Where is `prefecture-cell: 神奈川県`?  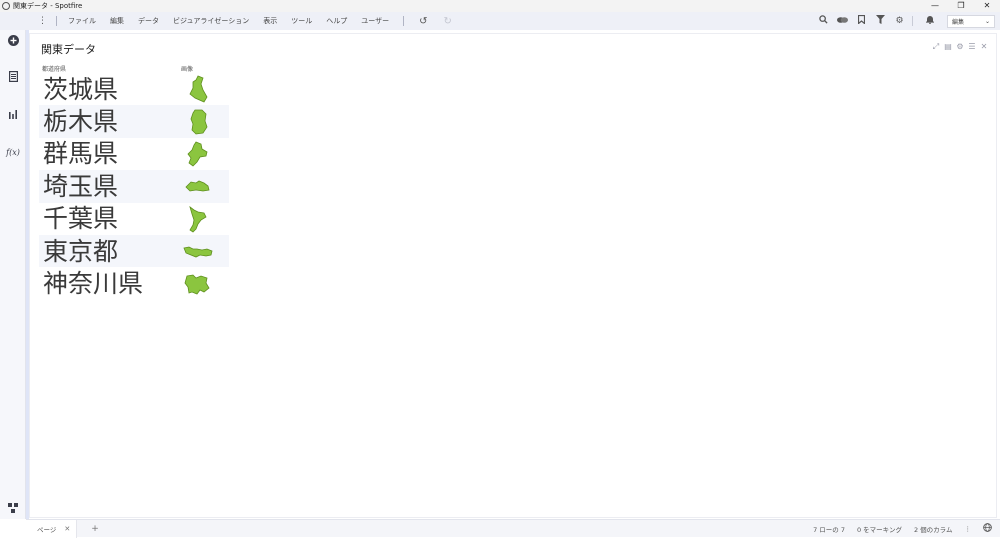 prefecture-cell: 神奈川県 is located at coordinates (93, 284).